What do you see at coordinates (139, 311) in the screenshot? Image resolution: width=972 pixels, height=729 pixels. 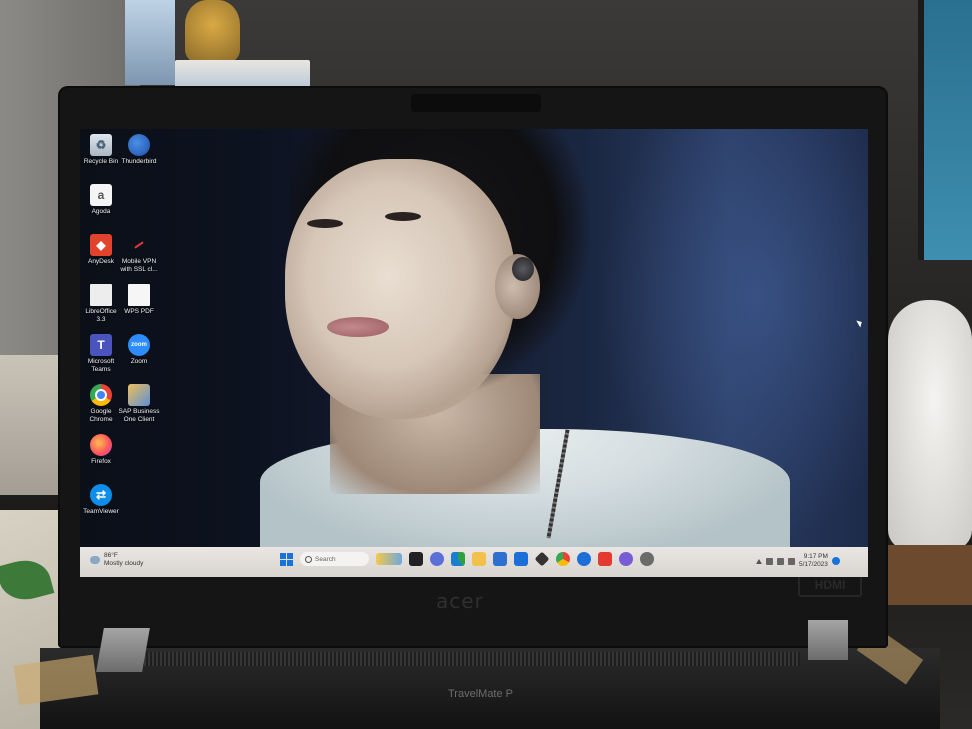 I see `desktop-icon-label: WPS PDF` at bounding box center [139, 311].